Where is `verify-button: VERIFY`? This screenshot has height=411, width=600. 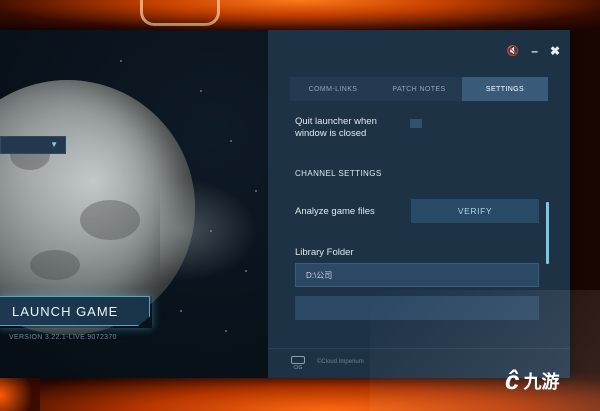
verify-button: VERIFY is located at coordinates (475, 211).